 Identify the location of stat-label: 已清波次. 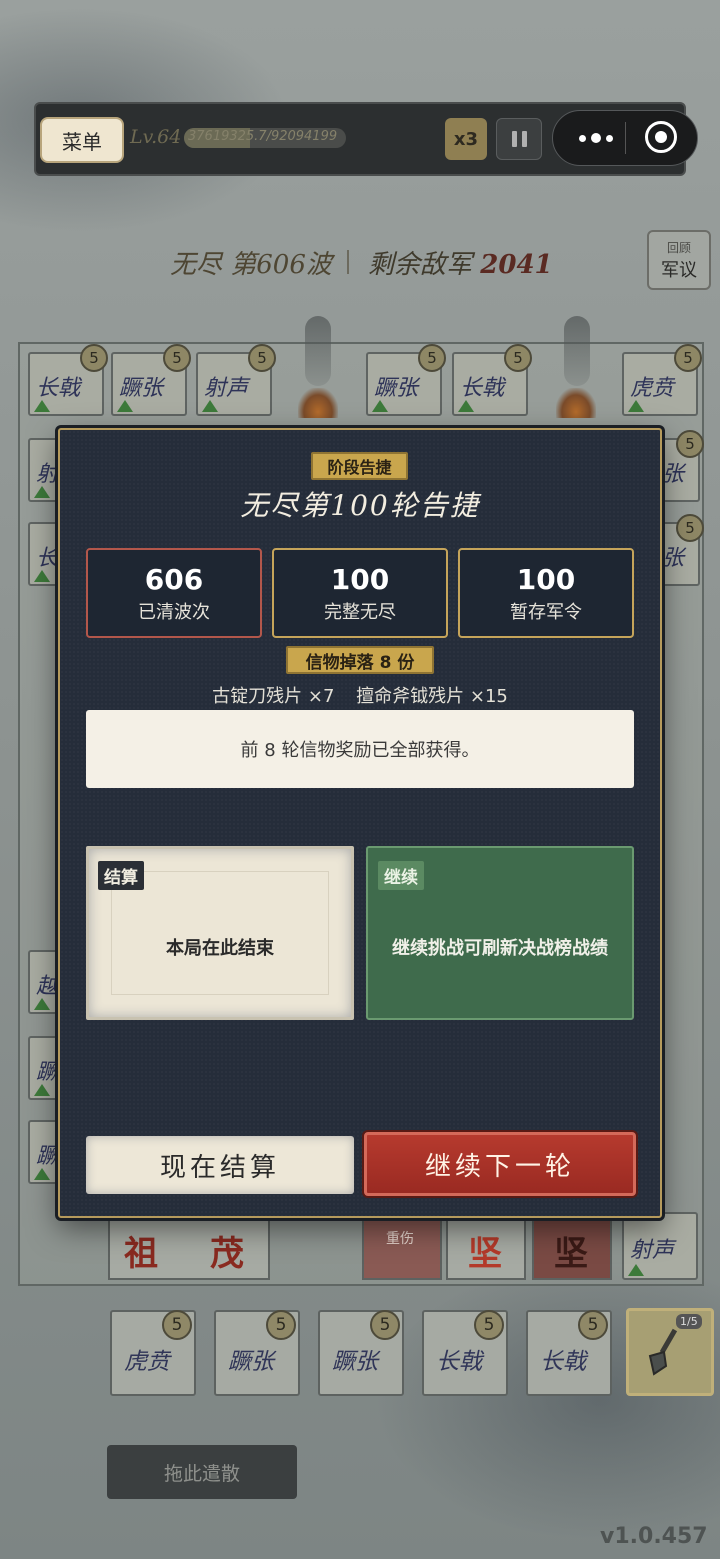
(174, 612).